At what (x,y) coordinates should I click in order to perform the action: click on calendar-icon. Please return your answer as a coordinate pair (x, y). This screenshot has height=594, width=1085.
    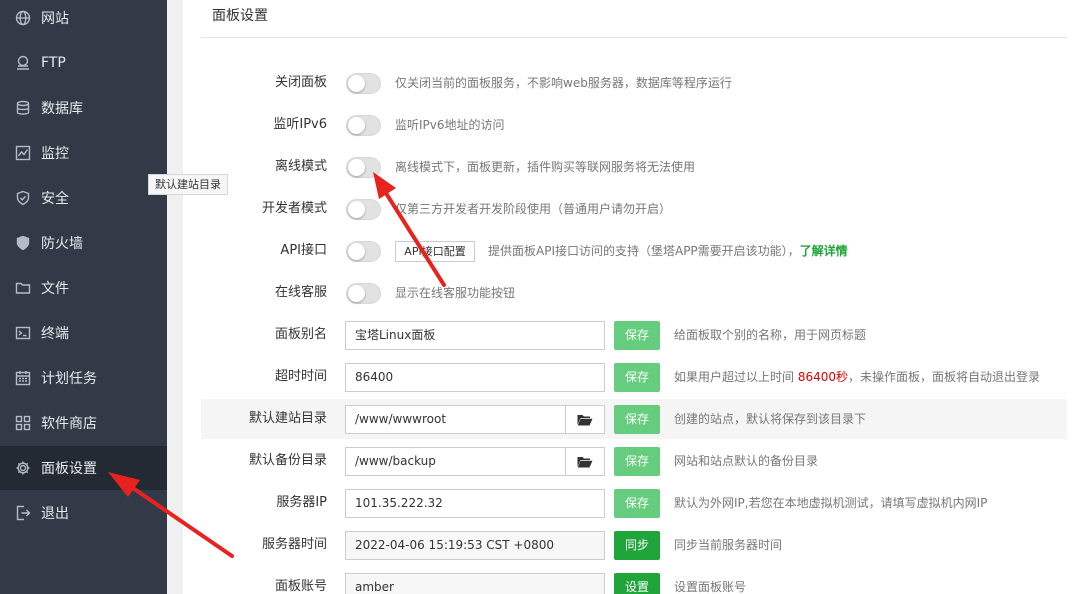
    Looking at the image, I should click on (23, 378).